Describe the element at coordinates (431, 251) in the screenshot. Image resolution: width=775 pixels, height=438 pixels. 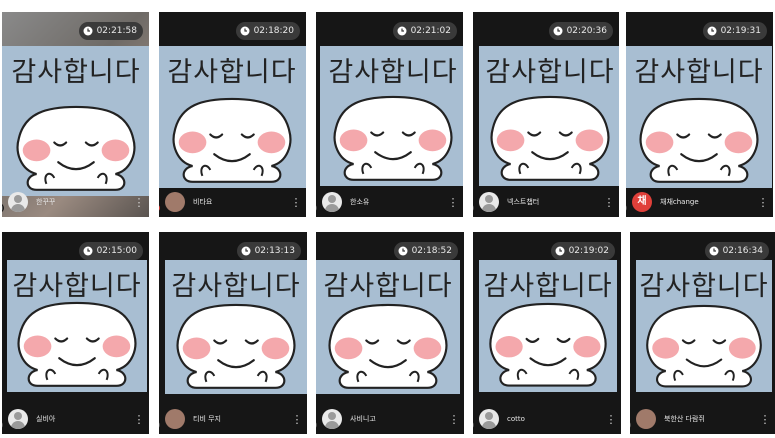
I see `timer-text: 02:18:52` at that location.